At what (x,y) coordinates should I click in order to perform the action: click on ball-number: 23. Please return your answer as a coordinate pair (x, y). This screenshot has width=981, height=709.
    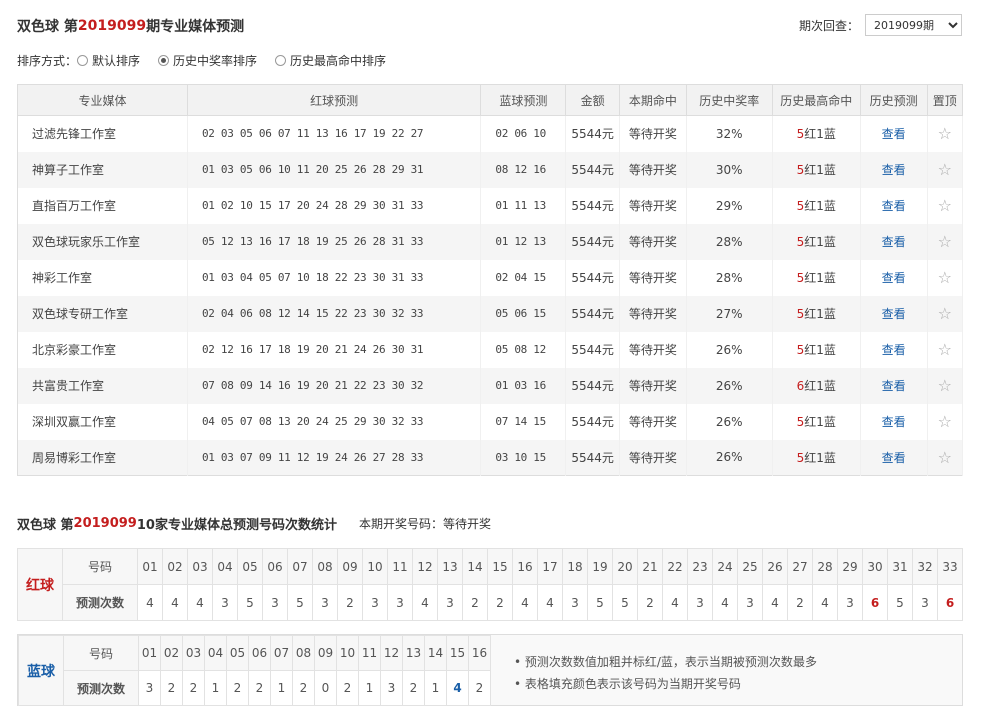
    Looking at the image, I should click on (700, 566).